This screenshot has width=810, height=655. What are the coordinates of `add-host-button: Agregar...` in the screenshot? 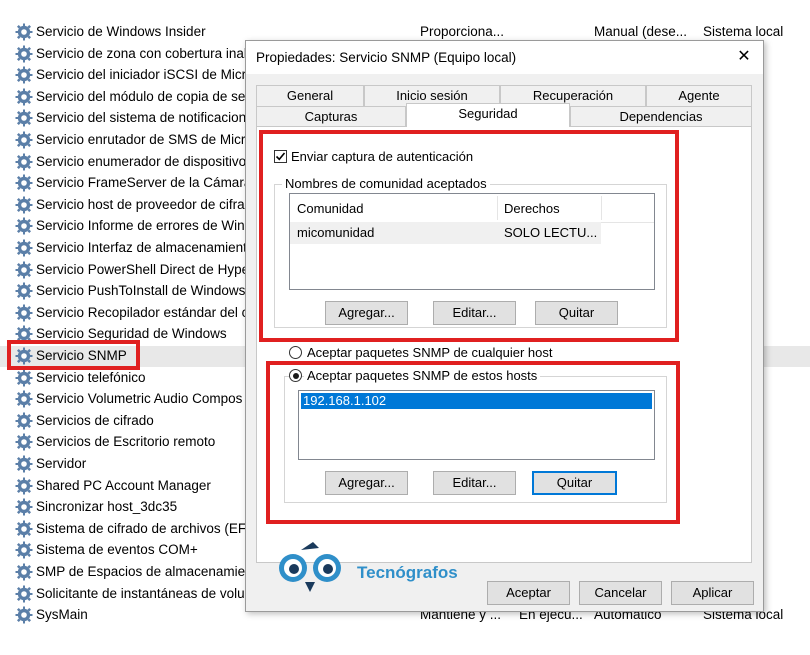 It's located at (366, 483).